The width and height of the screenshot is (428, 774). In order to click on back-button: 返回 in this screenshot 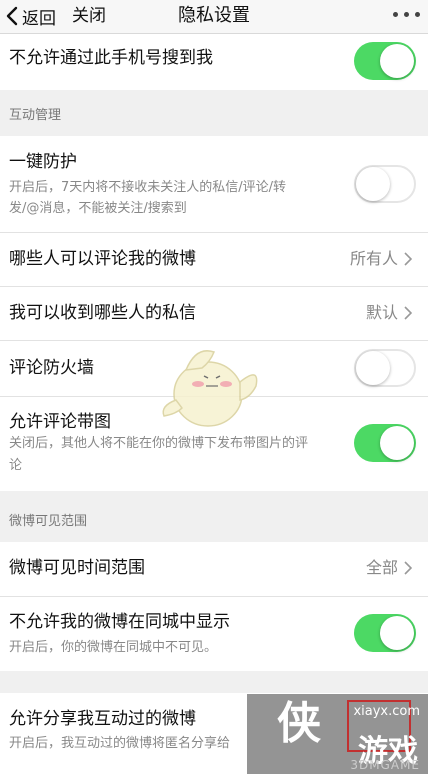, I will do `click(31, 16)`.